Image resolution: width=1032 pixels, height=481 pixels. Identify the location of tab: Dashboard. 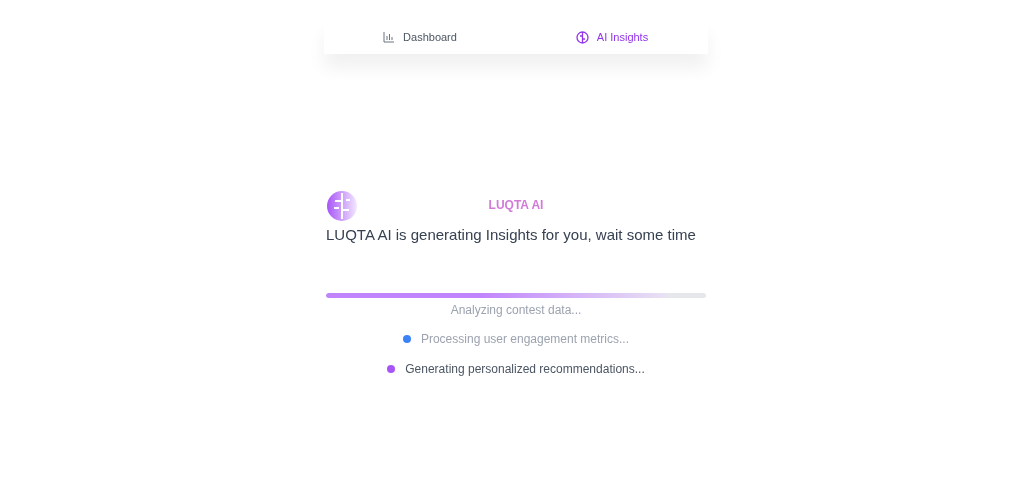
(420, 37).